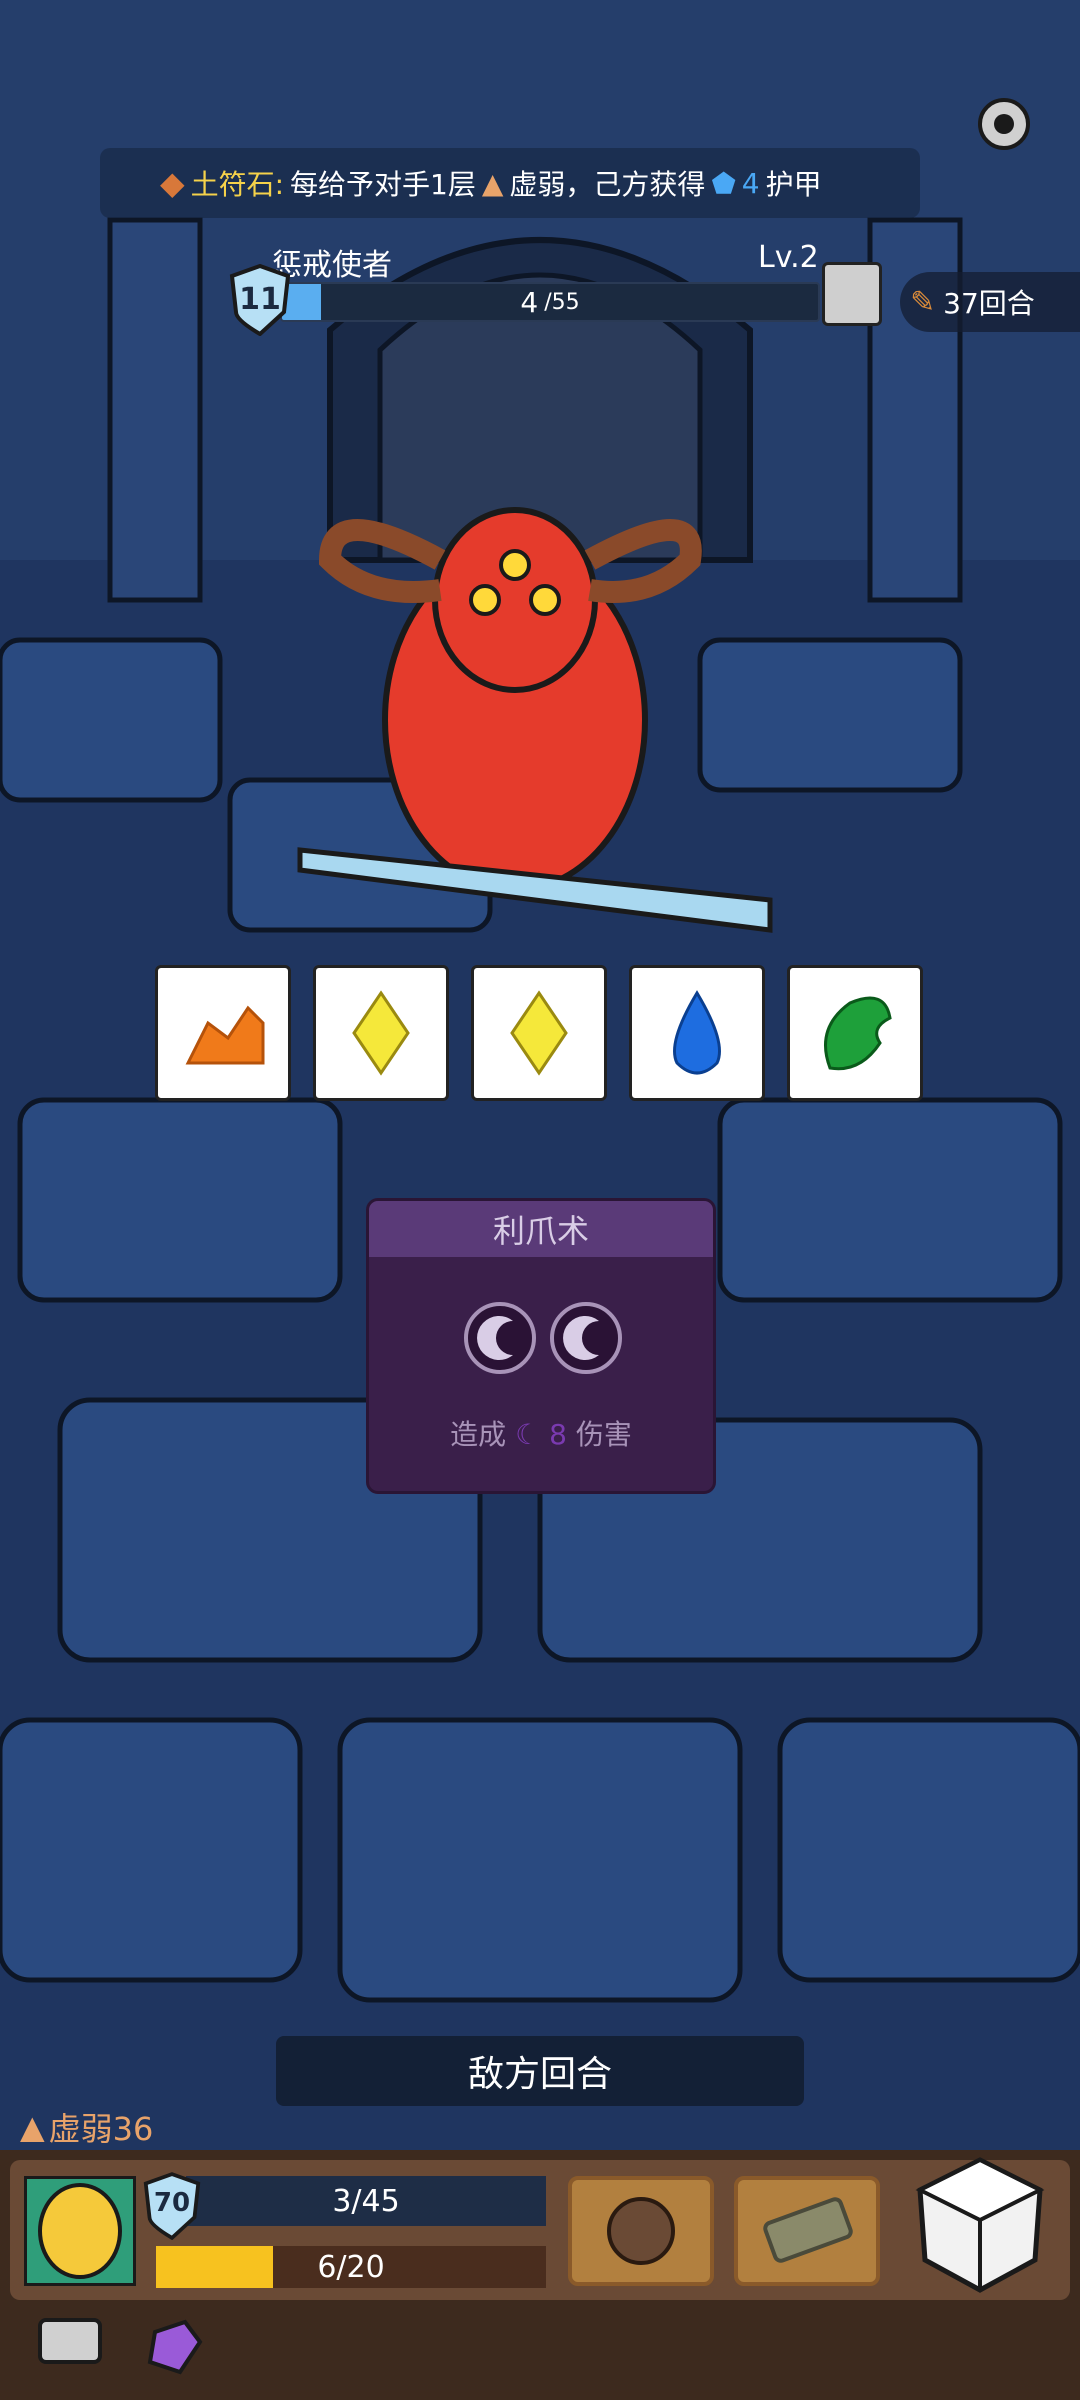  I want to click on fist-skill-slot, so click(641, 2231).